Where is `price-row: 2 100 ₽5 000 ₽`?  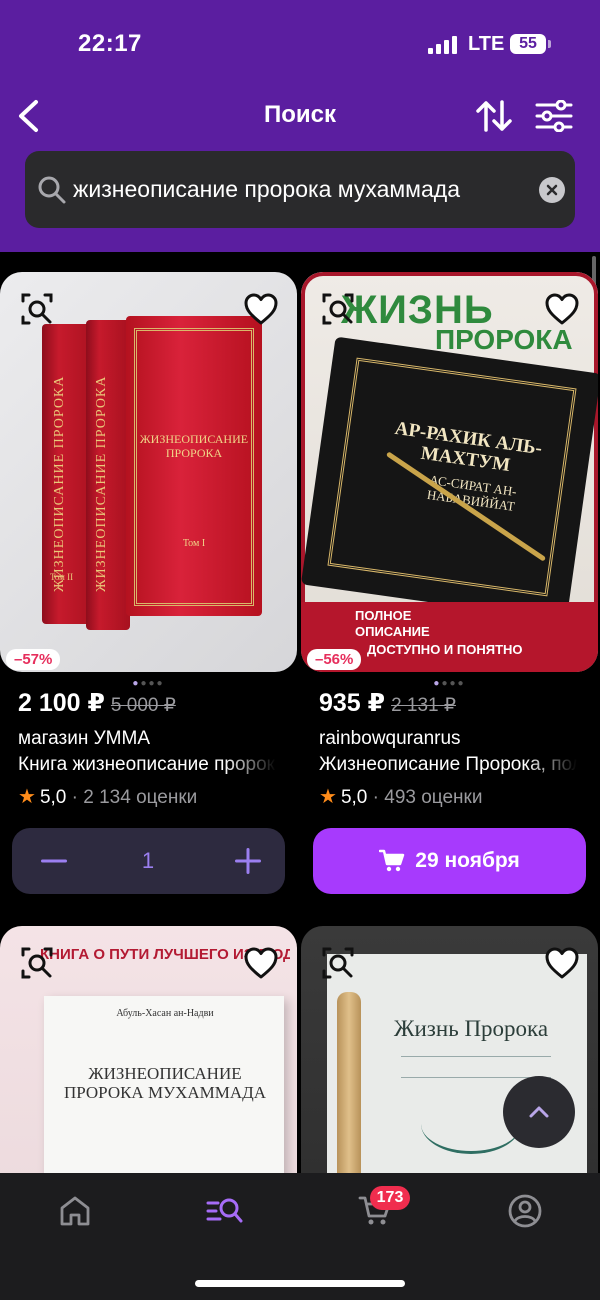 price-row: 2 100 ₽5 000 ₽ is located at coordinates (158, 703).